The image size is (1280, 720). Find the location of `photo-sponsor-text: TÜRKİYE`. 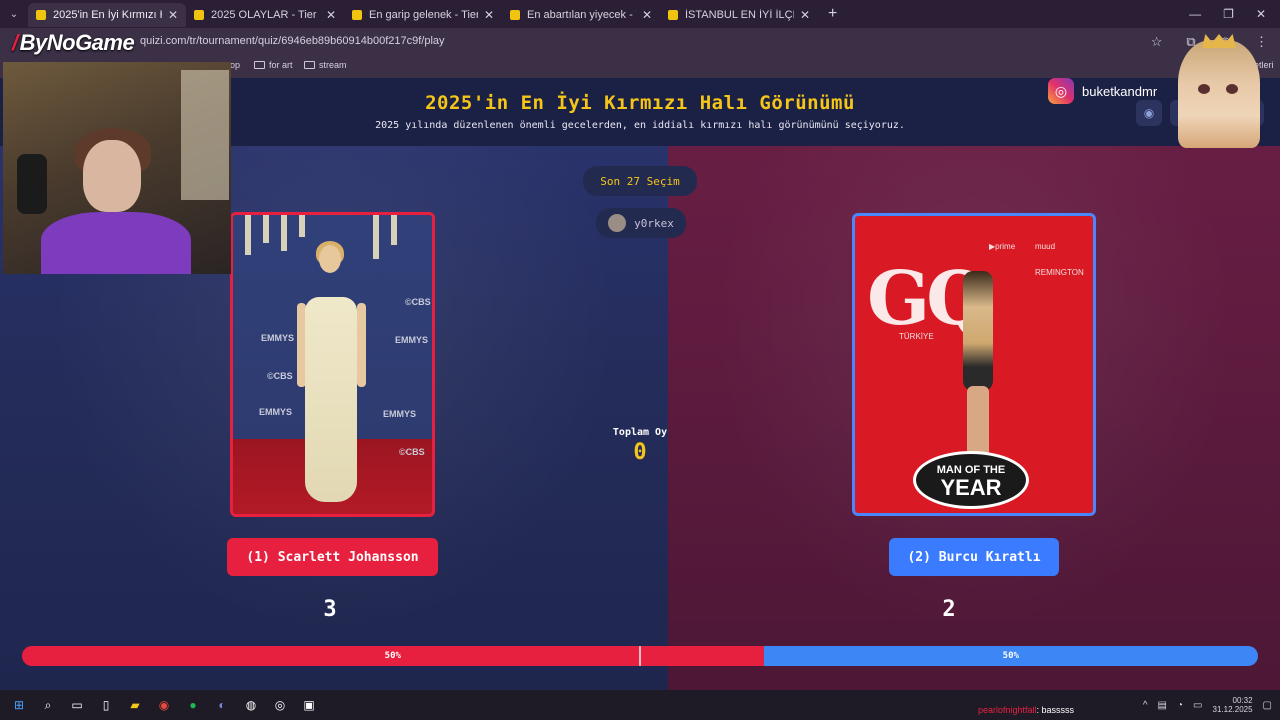

photo-sponsor-text: TÜRKİYE is located at coordinates (916, 336).